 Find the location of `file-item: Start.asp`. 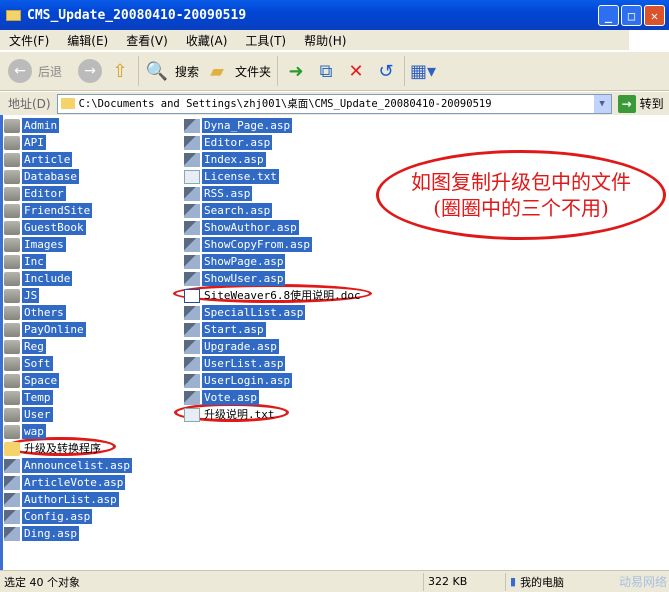

file-item: Start.asp is located at coordinates (225, 329).